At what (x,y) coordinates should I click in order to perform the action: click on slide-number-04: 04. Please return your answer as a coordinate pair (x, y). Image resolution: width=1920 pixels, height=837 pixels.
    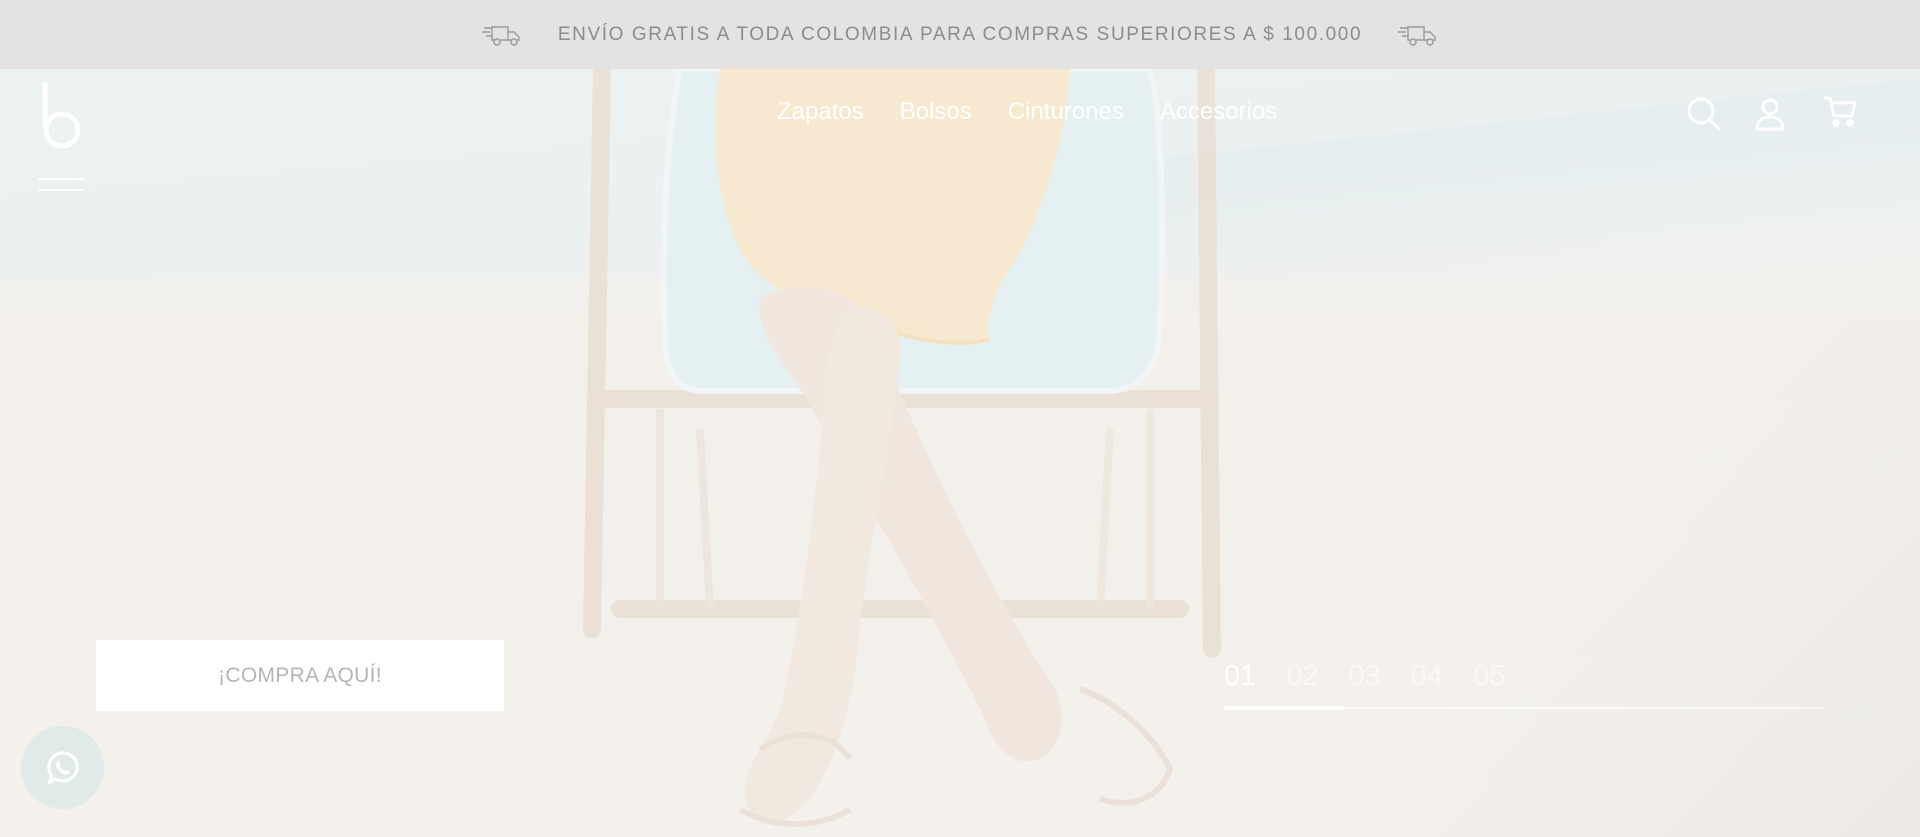
    Looking at the image, I should click on (1427, 676).